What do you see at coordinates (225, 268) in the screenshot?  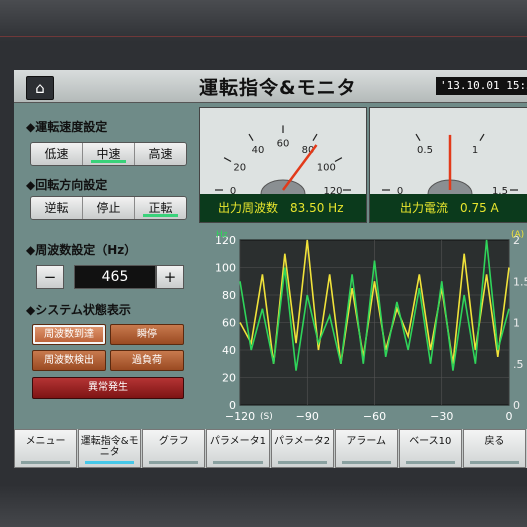 I see `y-left-tick-label: 100` at bounding box center [225, 268].